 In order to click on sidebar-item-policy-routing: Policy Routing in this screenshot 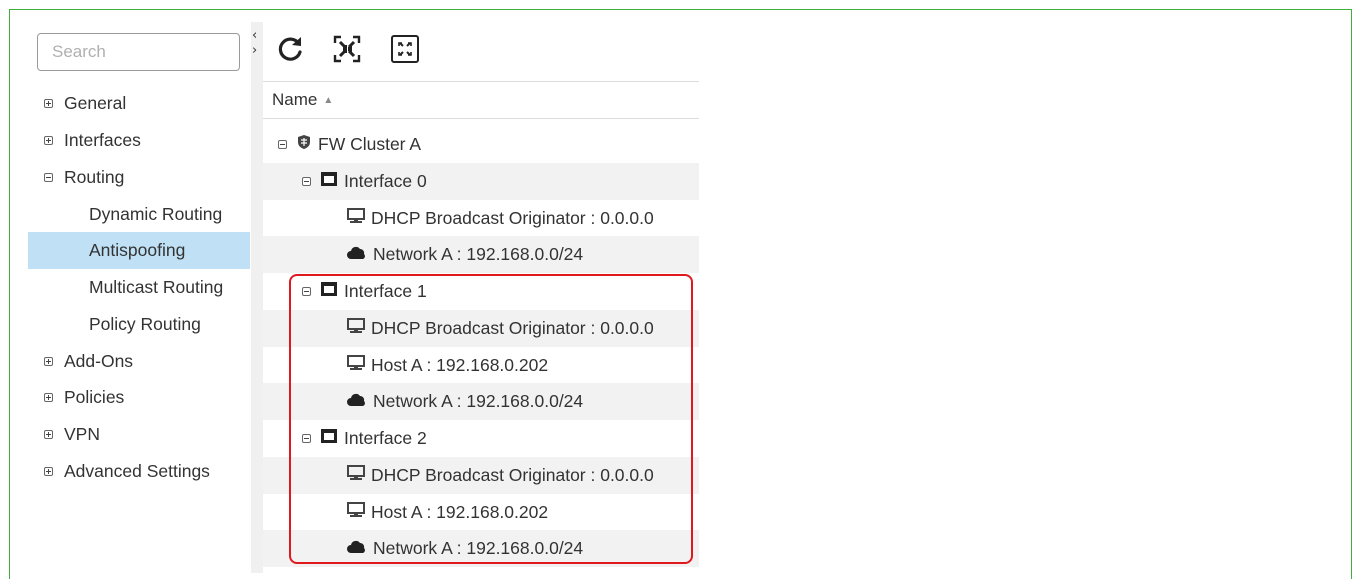, I will do `click(139, 324)`.